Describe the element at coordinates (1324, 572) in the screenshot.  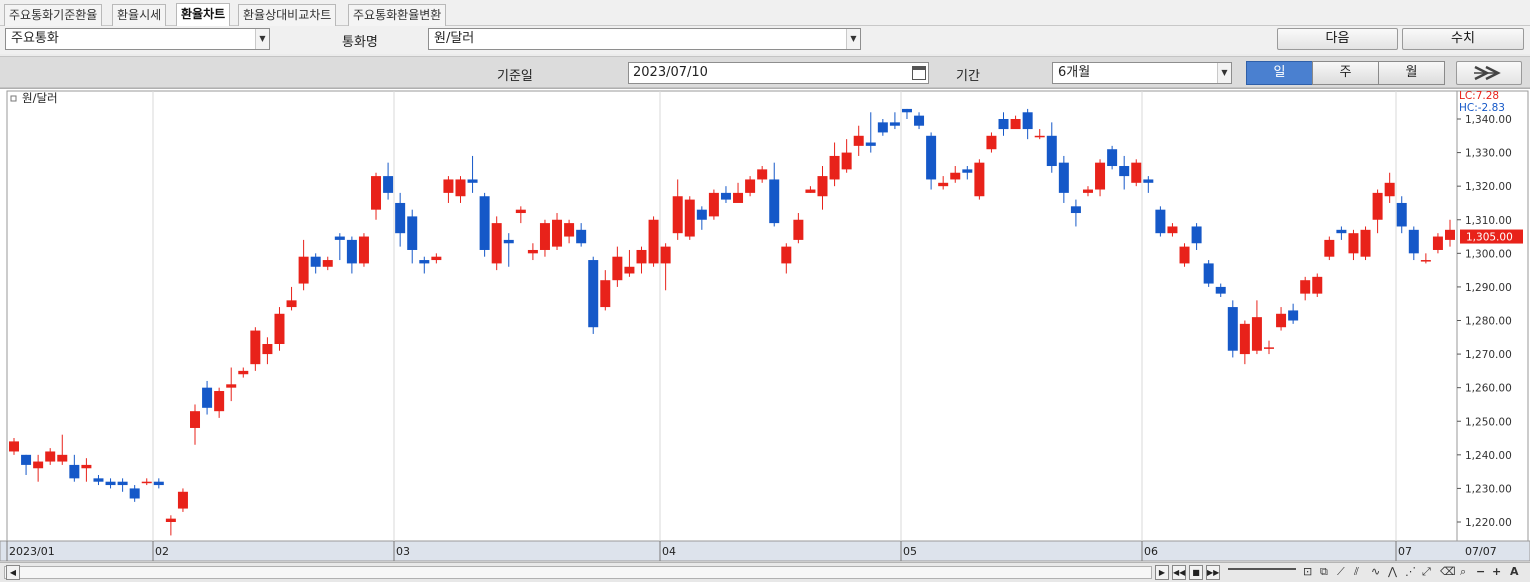
I see `copy-icon: ⧉` at that location.